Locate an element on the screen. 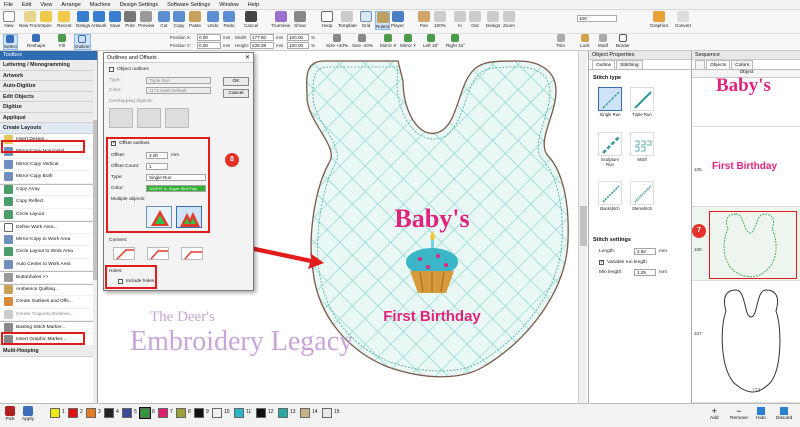 The image size is (800, 427). menu-help: Help is located at coordinates (253, 5).